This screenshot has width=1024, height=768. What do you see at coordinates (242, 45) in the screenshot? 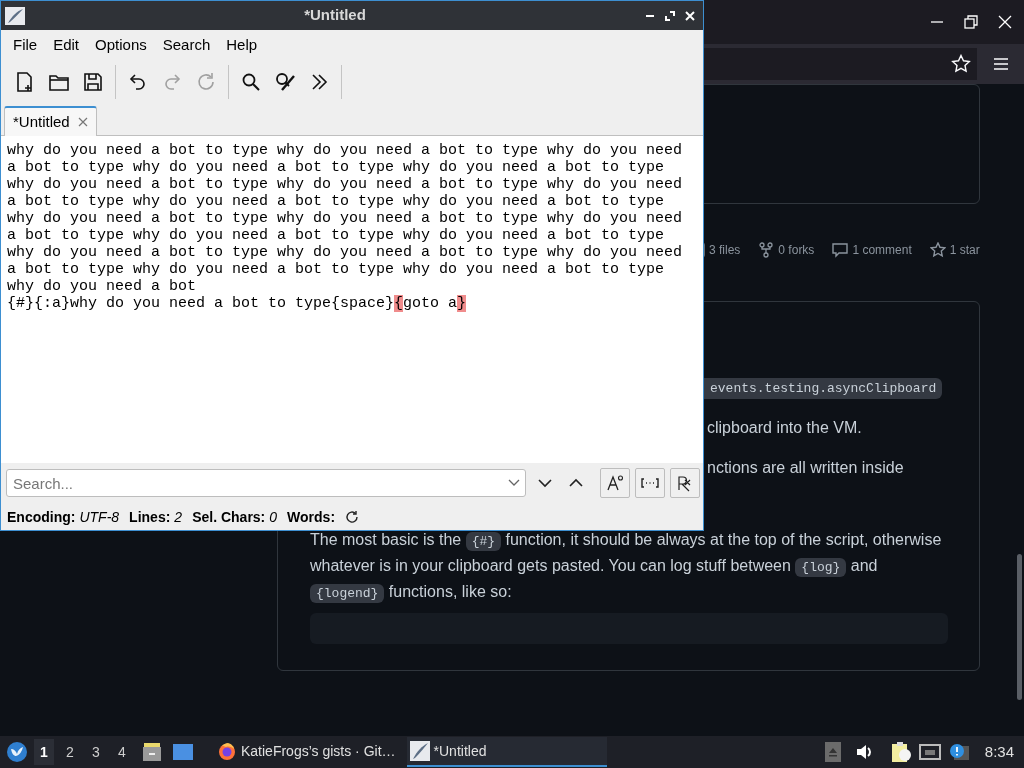
I see `menu-item: Help` at bounding box center [242, 45].